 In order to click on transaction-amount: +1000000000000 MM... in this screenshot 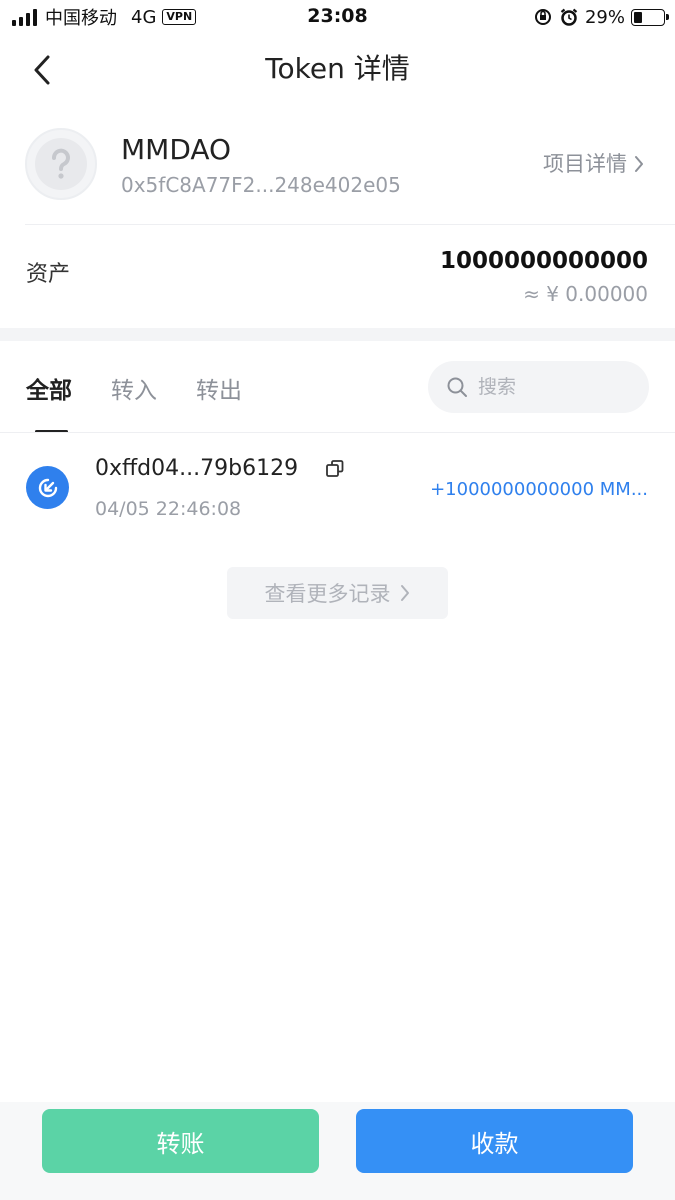, I will do `click(539, 489)`.